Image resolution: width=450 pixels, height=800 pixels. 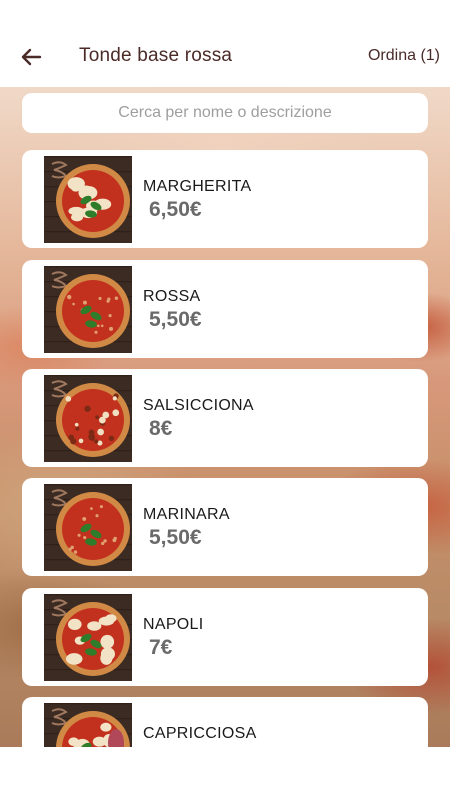 What do you see at coordinates (186, 514) in the screenshot?
I see `product-name: MARINARA` at bounding box center [186, 514].